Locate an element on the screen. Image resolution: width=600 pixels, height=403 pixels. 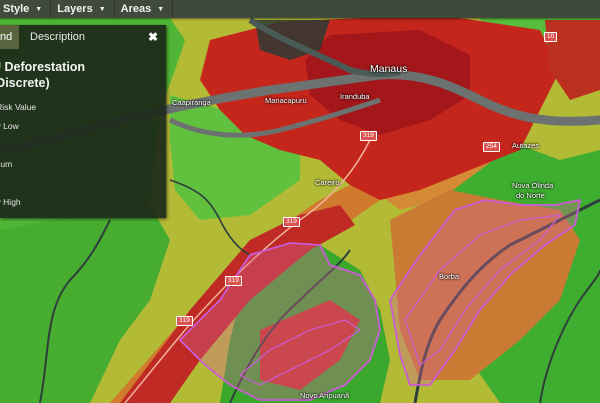
route-shield-254: 254 is located at coordinates (491, 147).